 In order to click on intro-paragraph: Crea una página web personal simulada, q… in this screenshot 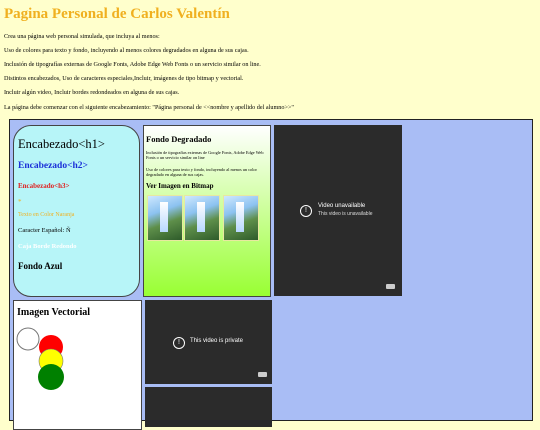, I will do `click(82, 36)`.